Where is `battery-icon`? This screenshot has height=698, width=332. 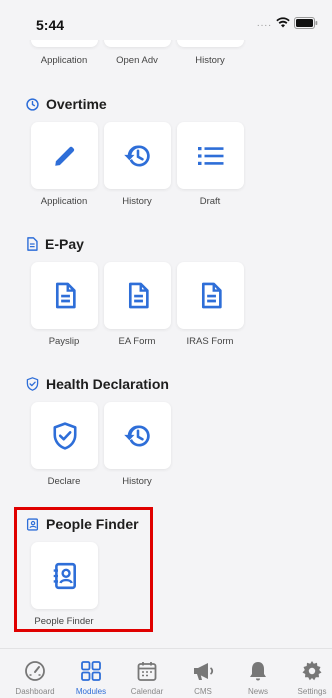
battery-icon is located at coordinates (306, 22).